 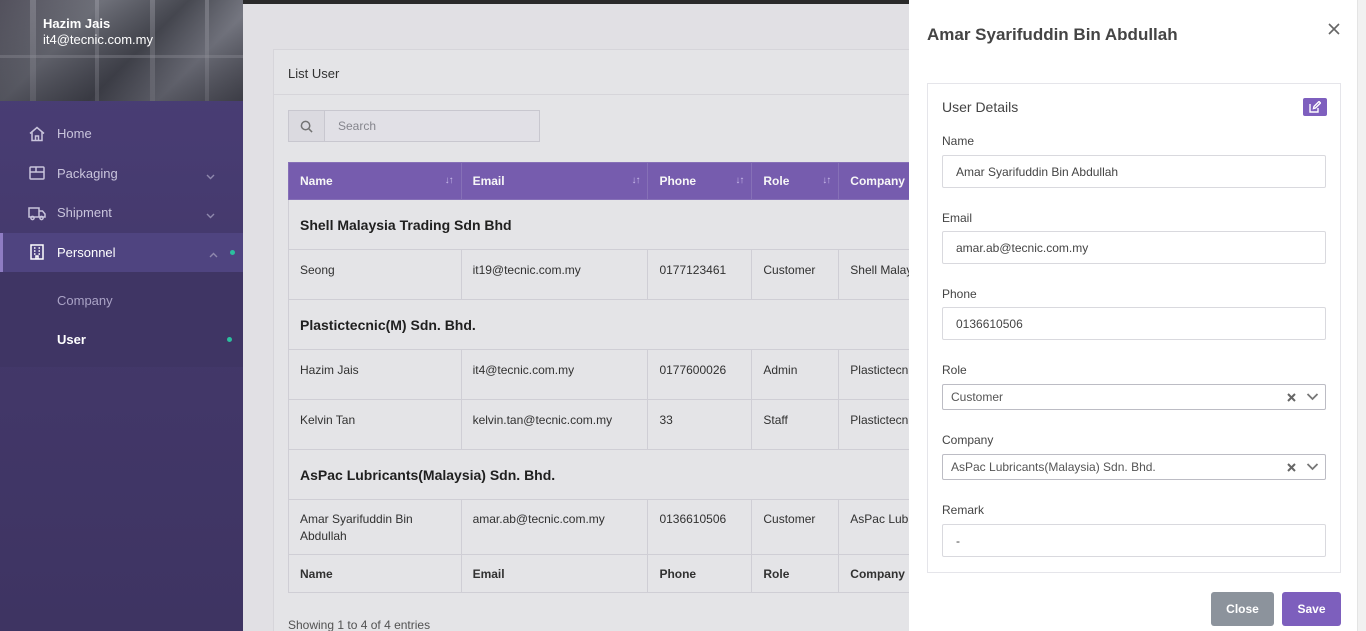 I want to click on sidebar-profile-banner: Hazim Jais it4@tecnic.com.my, so click(x=121, y=50).